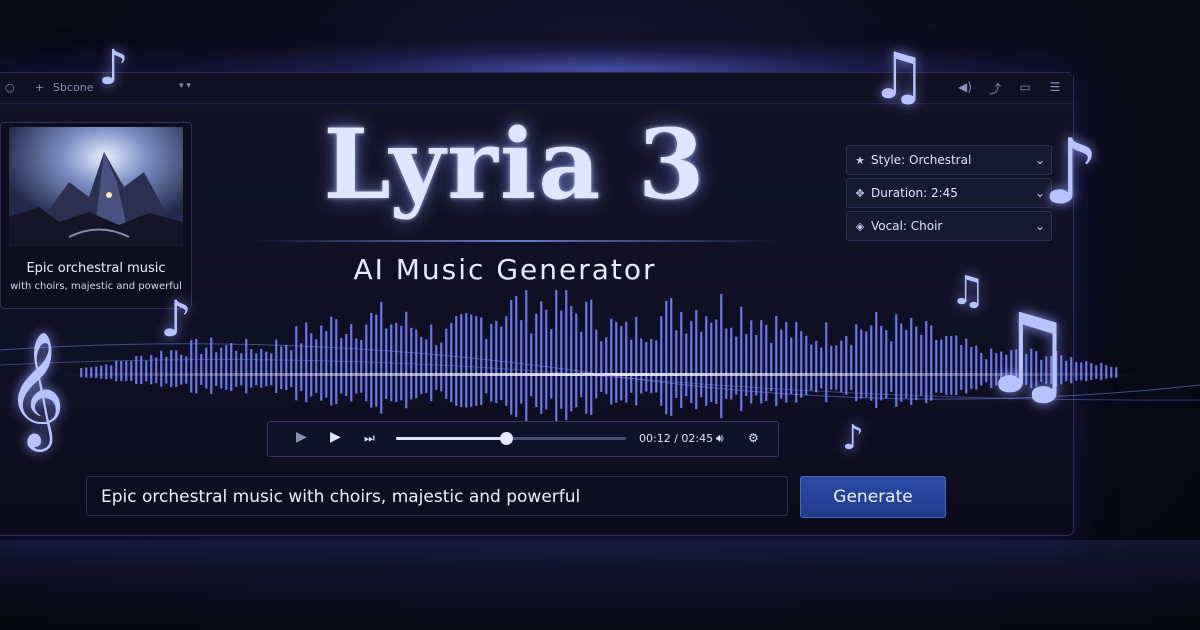 The image size is (1200, 630). What do you see at coordinates (965, 88) in the screenshot?
I see `volume-icon: ◀)` at bounding box center [965, 88].